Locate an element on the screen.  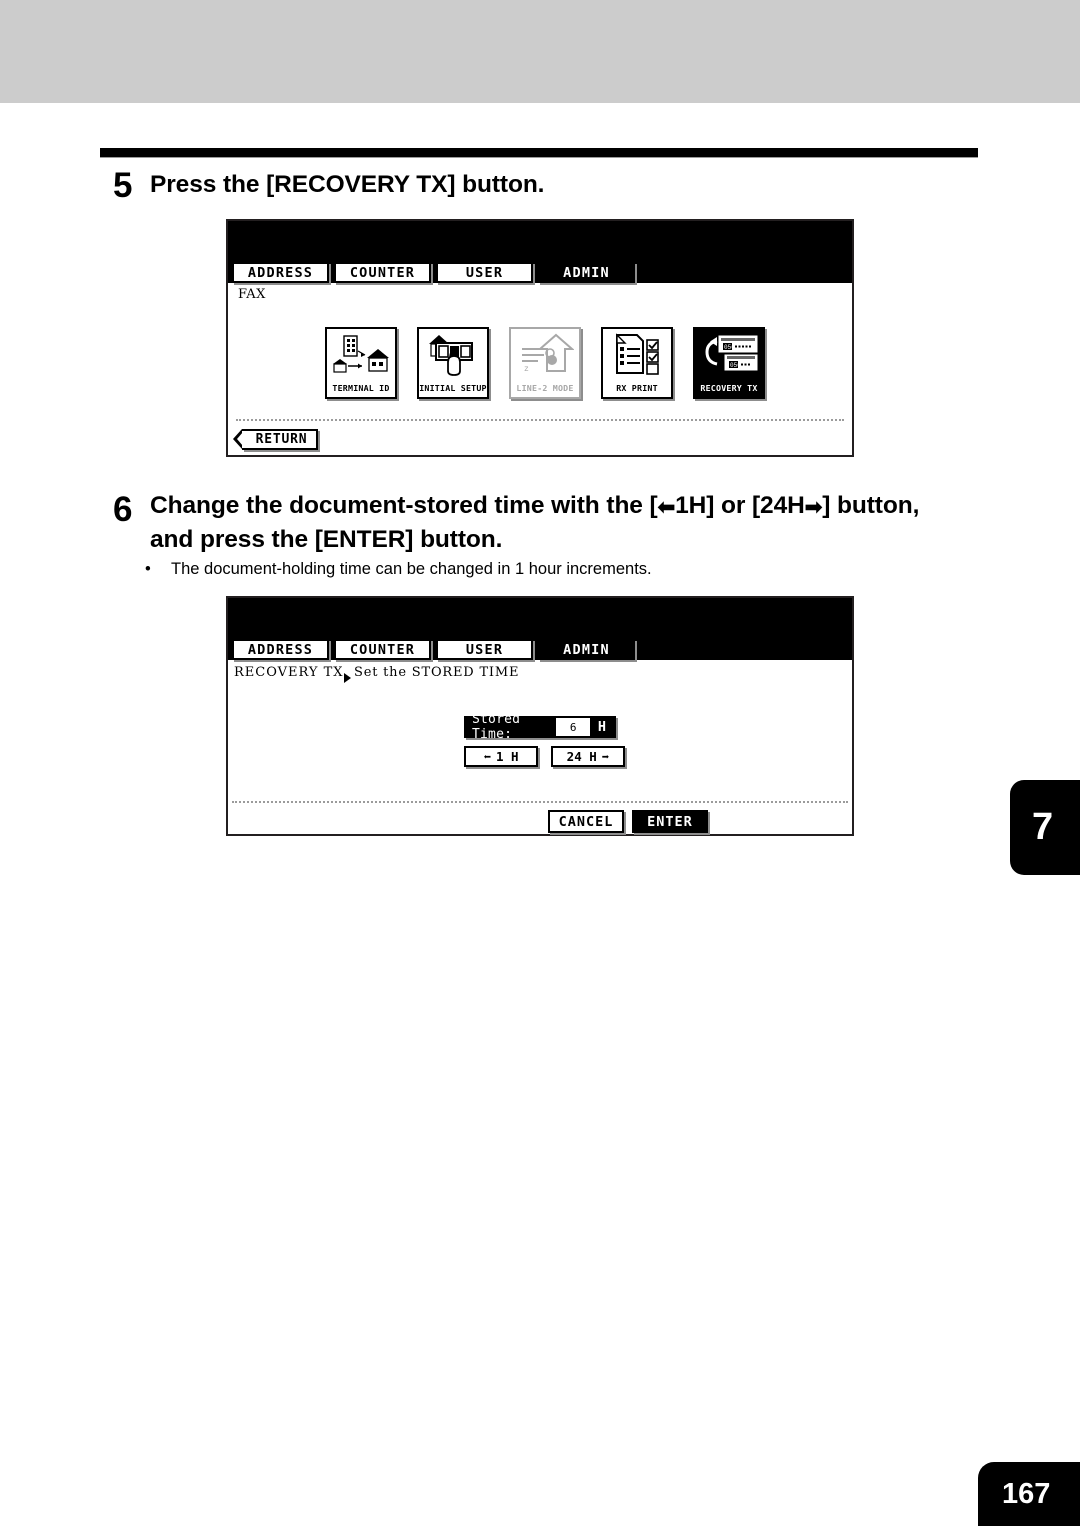
cancel-button: CANCEL is located at coordinates (586, 821).